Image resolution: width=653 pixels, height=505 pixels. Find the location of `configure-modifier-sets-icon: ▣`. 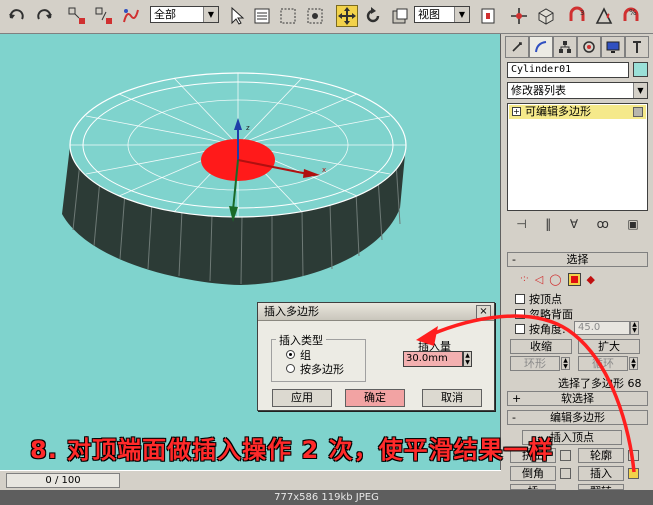

configure-modifier-sets-icon: ▣ is located at coordinates (632, 224).